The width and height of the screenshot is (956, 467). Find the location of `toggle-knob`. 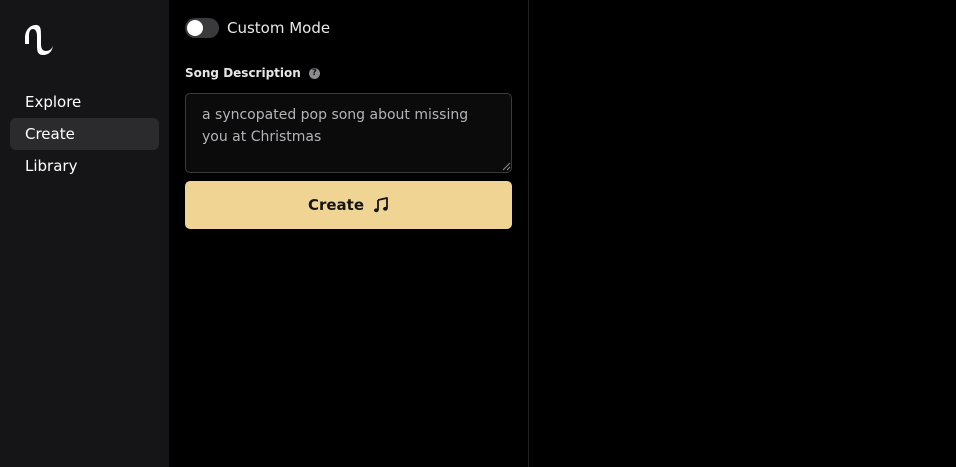

toggle-knob is located at coordinates (195, 28).